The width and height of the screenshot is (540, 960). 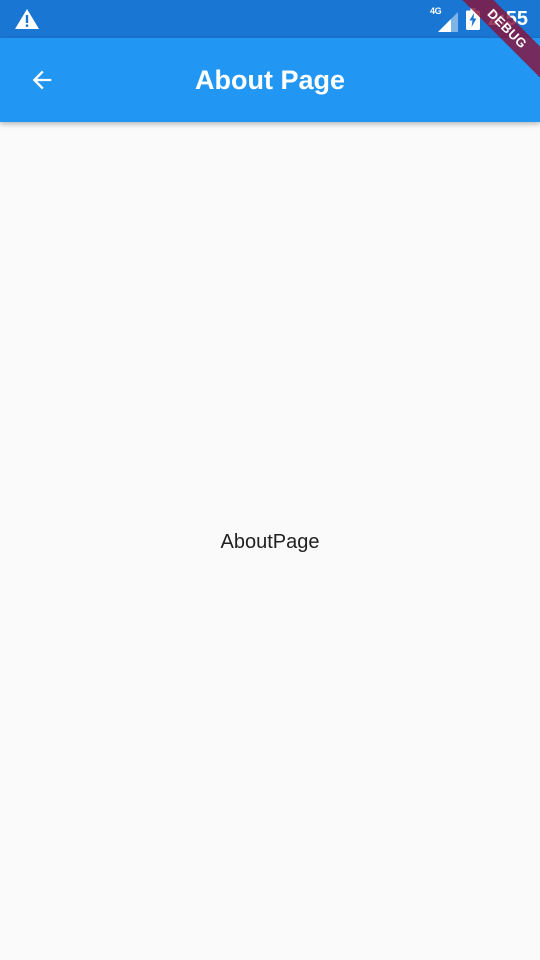 I want to click on status-icons: 4G 2:55, so click(x=479, y=19).